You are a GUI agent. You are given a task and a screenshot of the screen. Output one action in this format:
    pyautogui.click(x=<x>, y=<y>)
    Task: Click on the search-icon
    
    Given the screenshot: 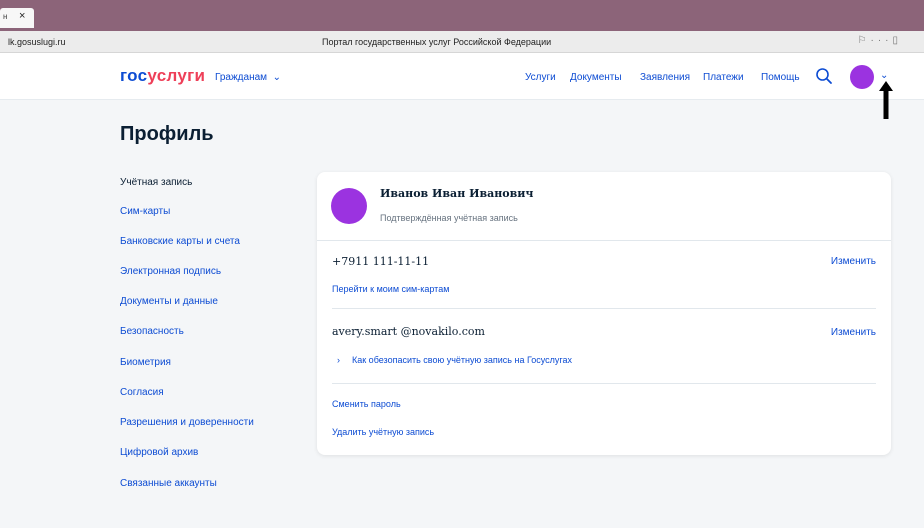 What is the action you would take?
    pyautogui.click(x=824, y=76)
    